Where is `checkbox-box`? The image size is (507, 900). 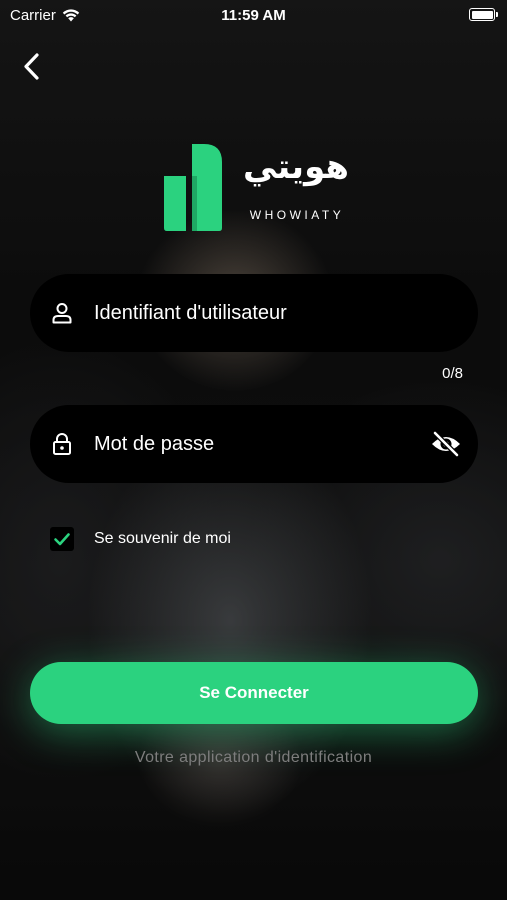
checkbox-box is located at coordinates (62, 539).